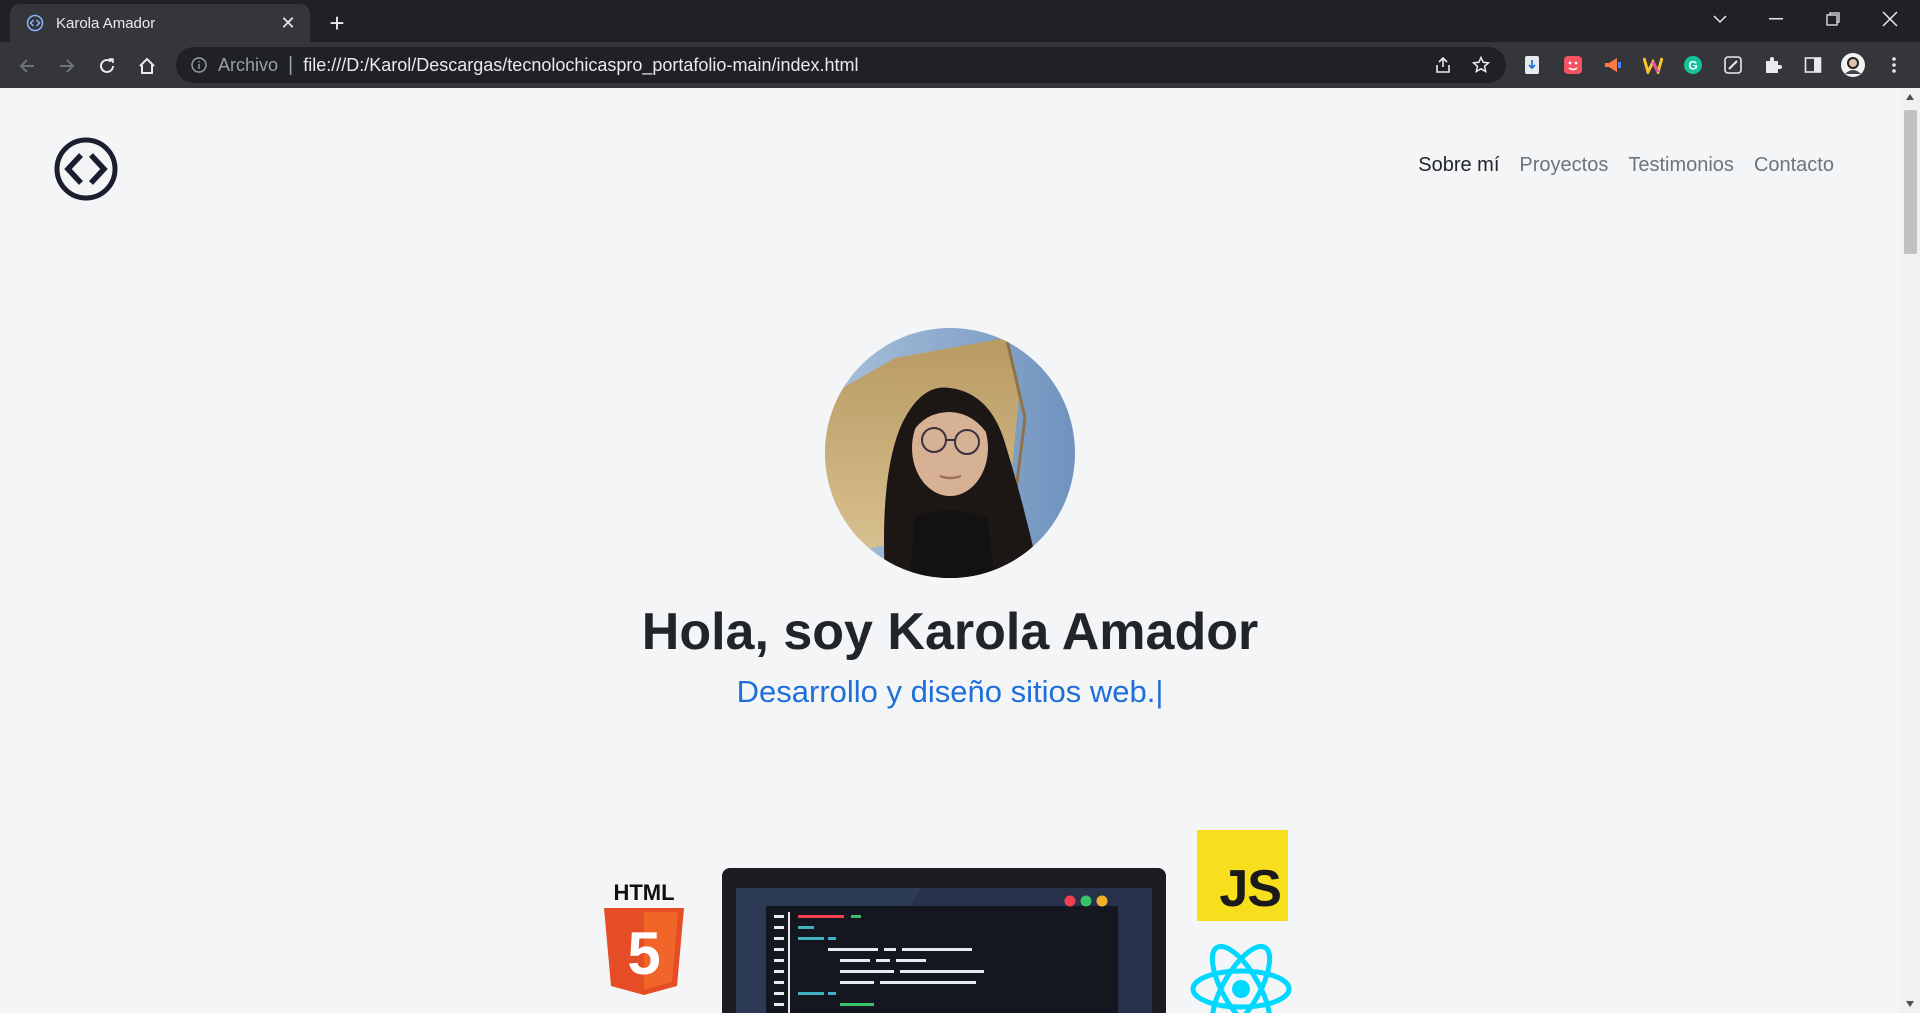  I want to click on tomato-timer-icon, so click(1573, 65).